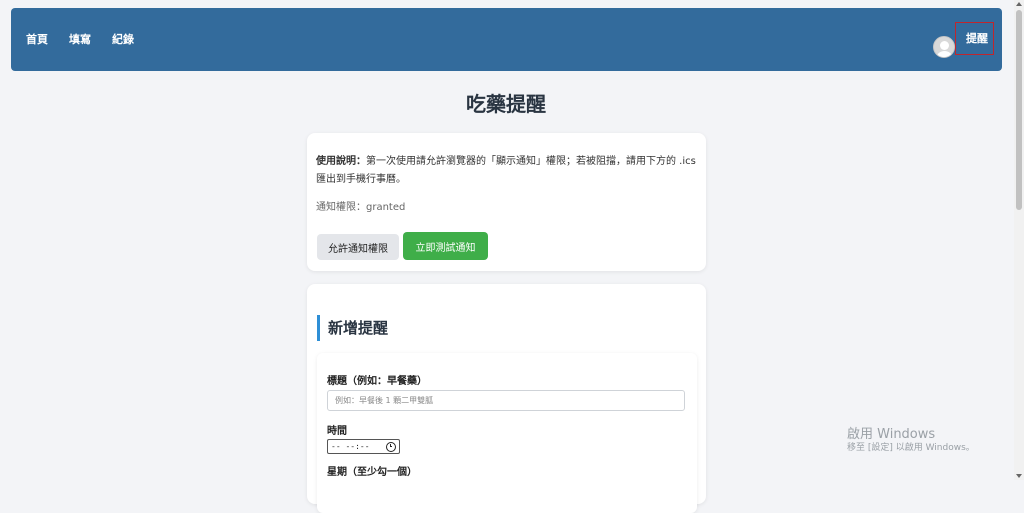 The height and width of the screenshot is (513, 1024). What do you see at coordinates (37, 40) in the screenshot?
I see `nav-home-link: 首頁` at bounding box center [37, 40].